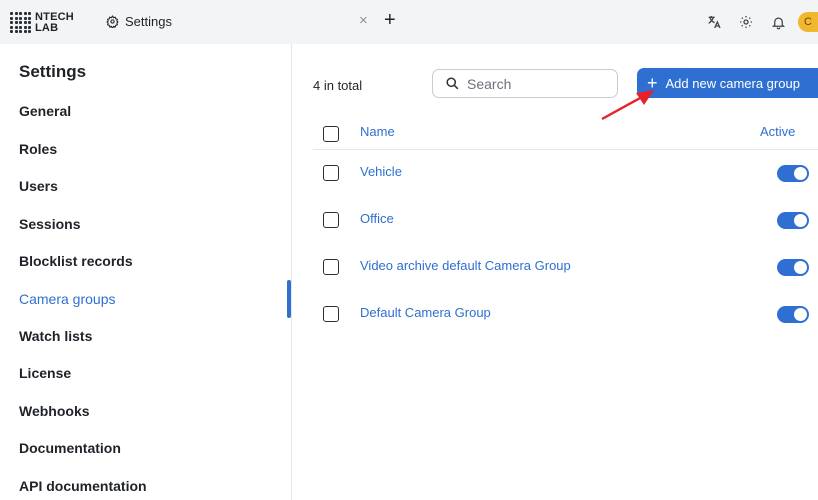 This screenshot has height=500, width=818. I want to click on top-actions: C, so click(755, 22).